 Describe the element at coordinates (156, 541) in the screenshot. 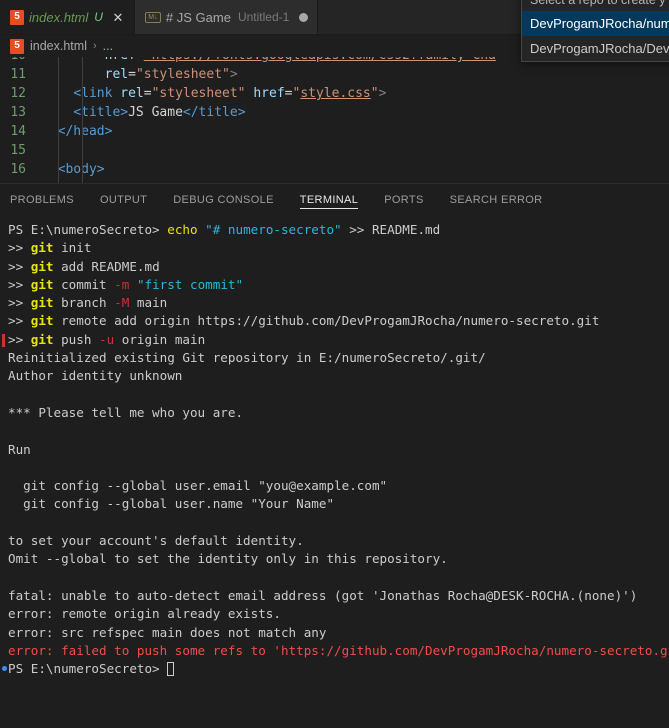

I see `terminal-text: to set your account's default identity.` at that location.